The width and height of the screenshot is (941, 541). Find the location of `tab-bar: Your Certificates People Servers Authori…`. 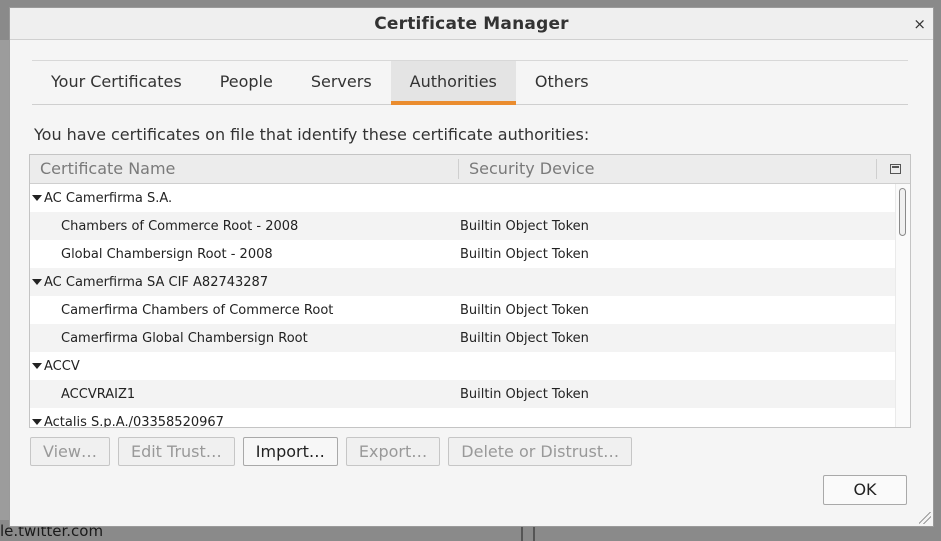

tab-bar: Your Certificates People Servers Authori… is located at coordinates (470, 82).